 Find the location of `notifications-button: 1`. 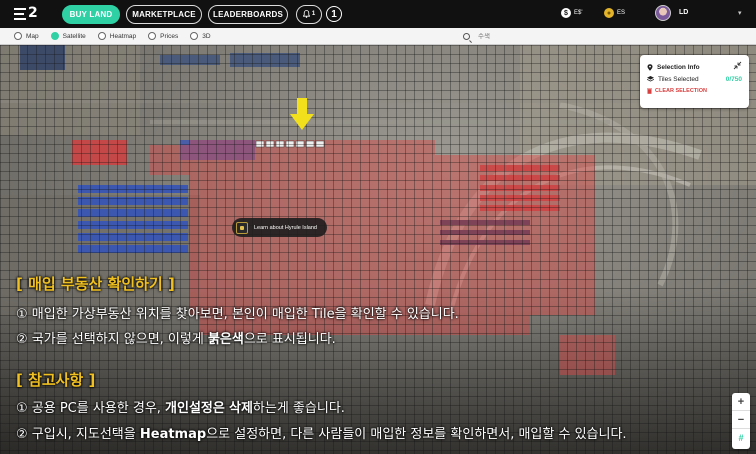

notifications-button: 1 is located at coordinates (309, 14).